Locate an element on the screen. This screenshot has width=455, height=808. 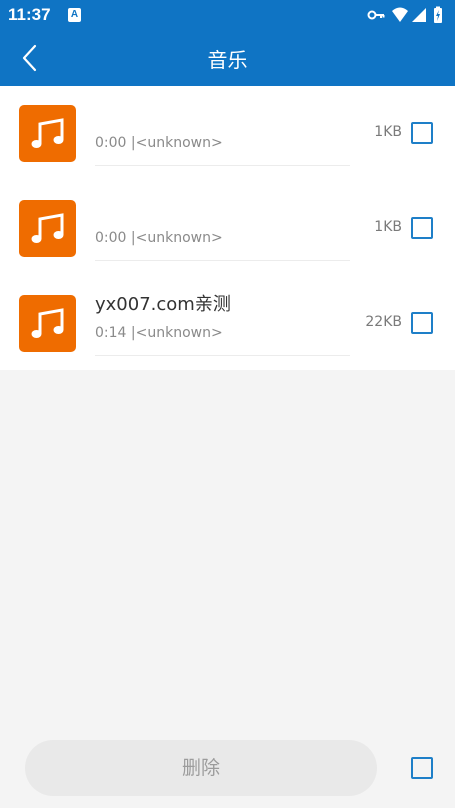
delete-button: 删除 is located at coordinates (201, 768).